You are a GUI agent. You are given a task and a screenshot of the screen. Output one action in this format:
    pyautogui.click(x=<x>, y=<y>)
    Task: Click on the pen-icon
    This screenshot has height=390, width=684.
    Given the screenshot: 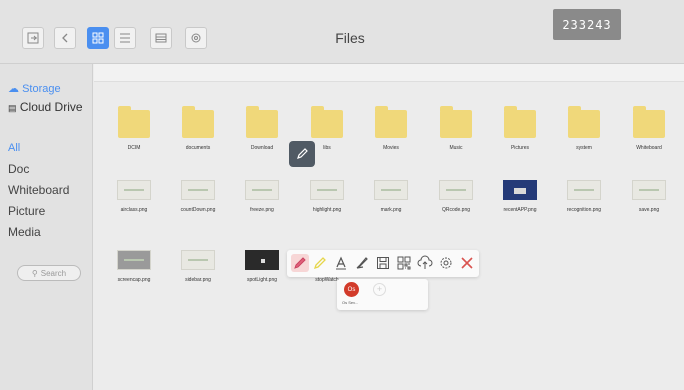 What is the action you would take?
    pyautogui.click(x=302, y=153)
    